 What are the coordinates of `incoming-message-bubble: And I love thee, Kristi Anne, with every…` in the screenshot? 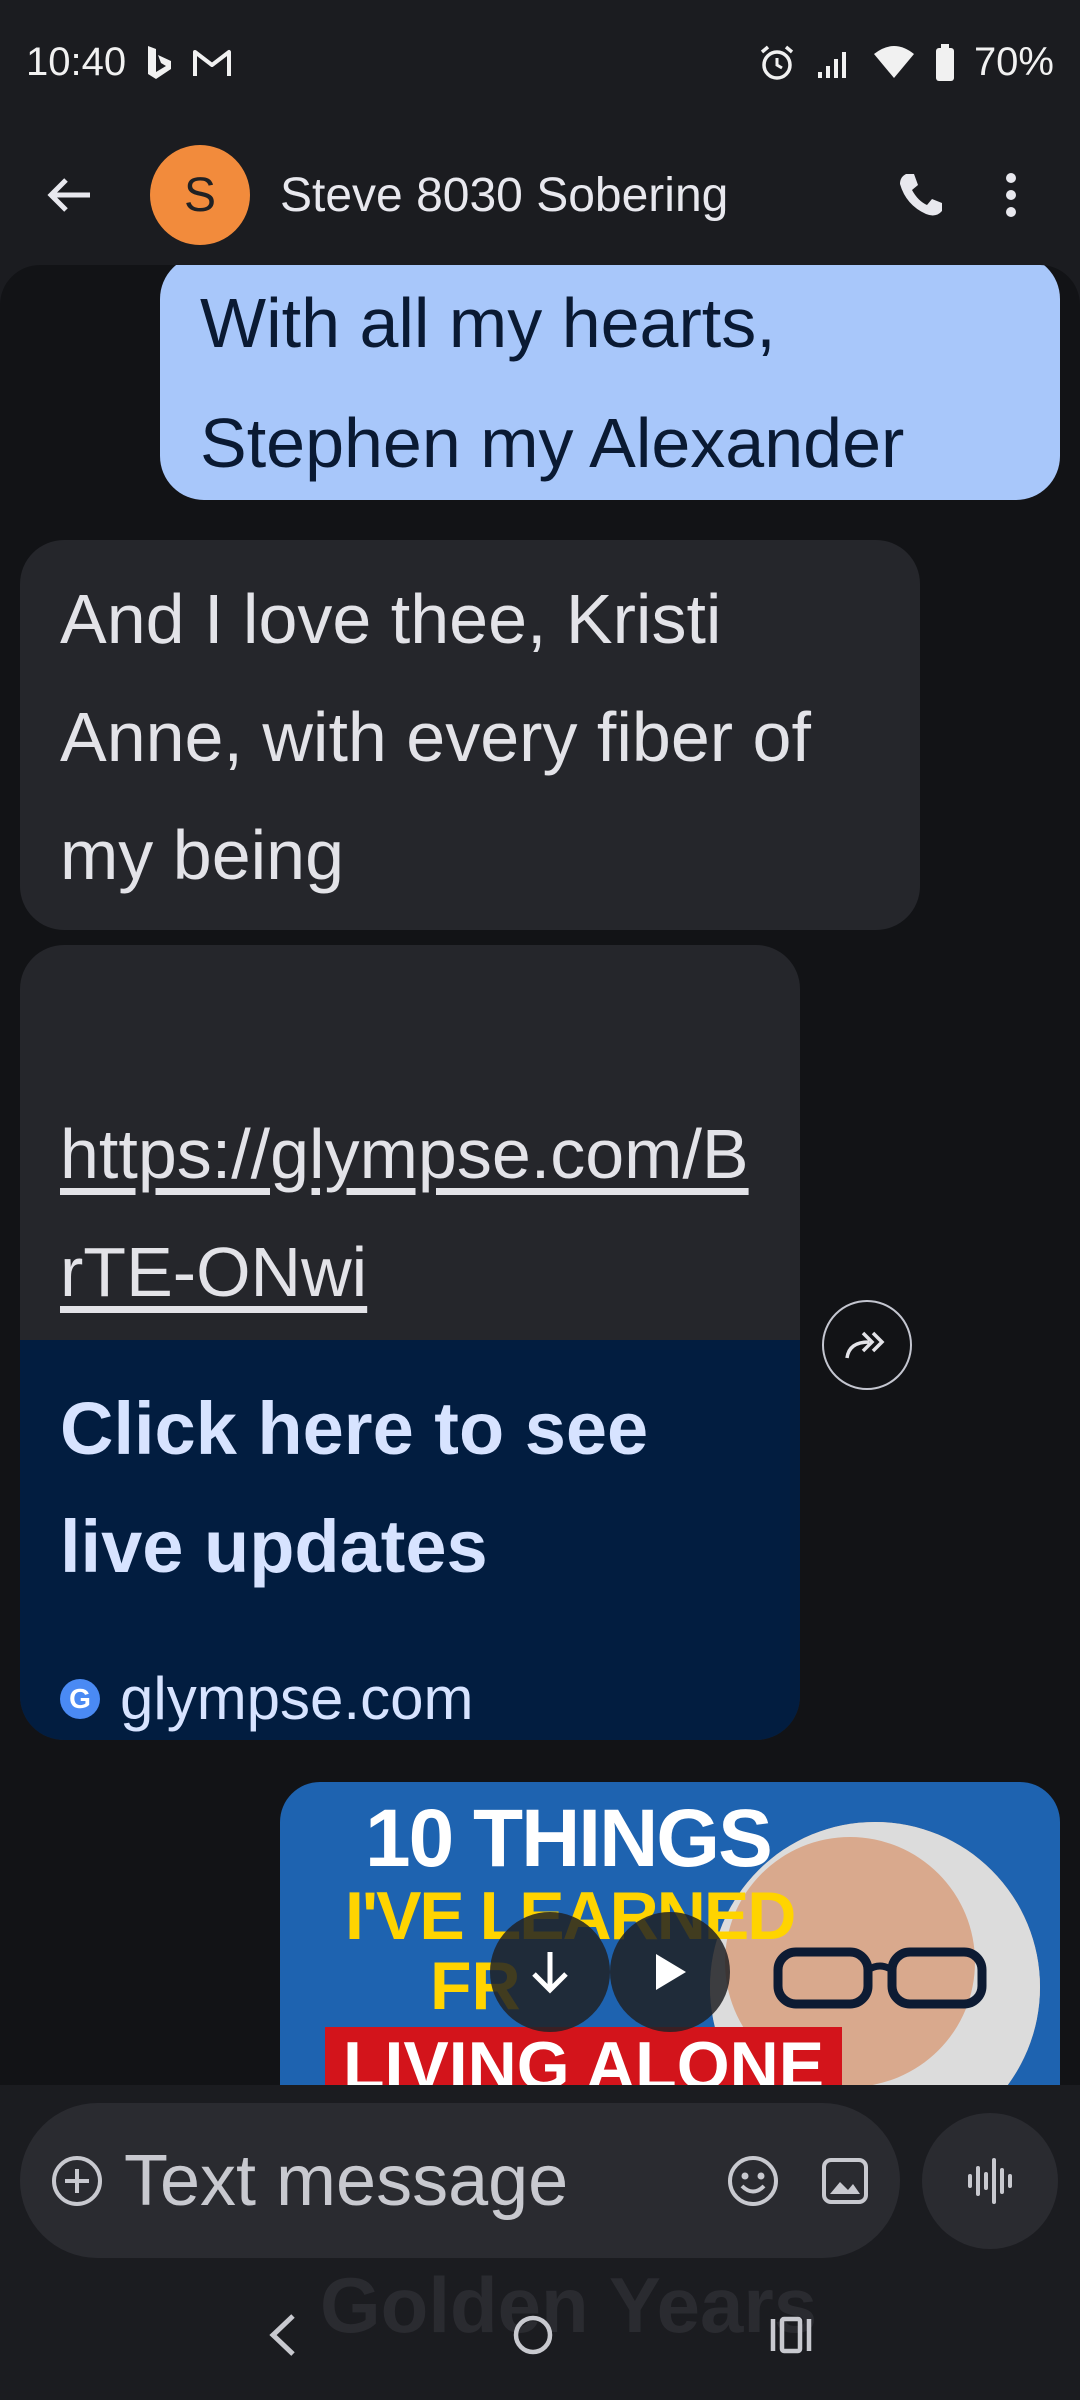 It's located at (470, 735).